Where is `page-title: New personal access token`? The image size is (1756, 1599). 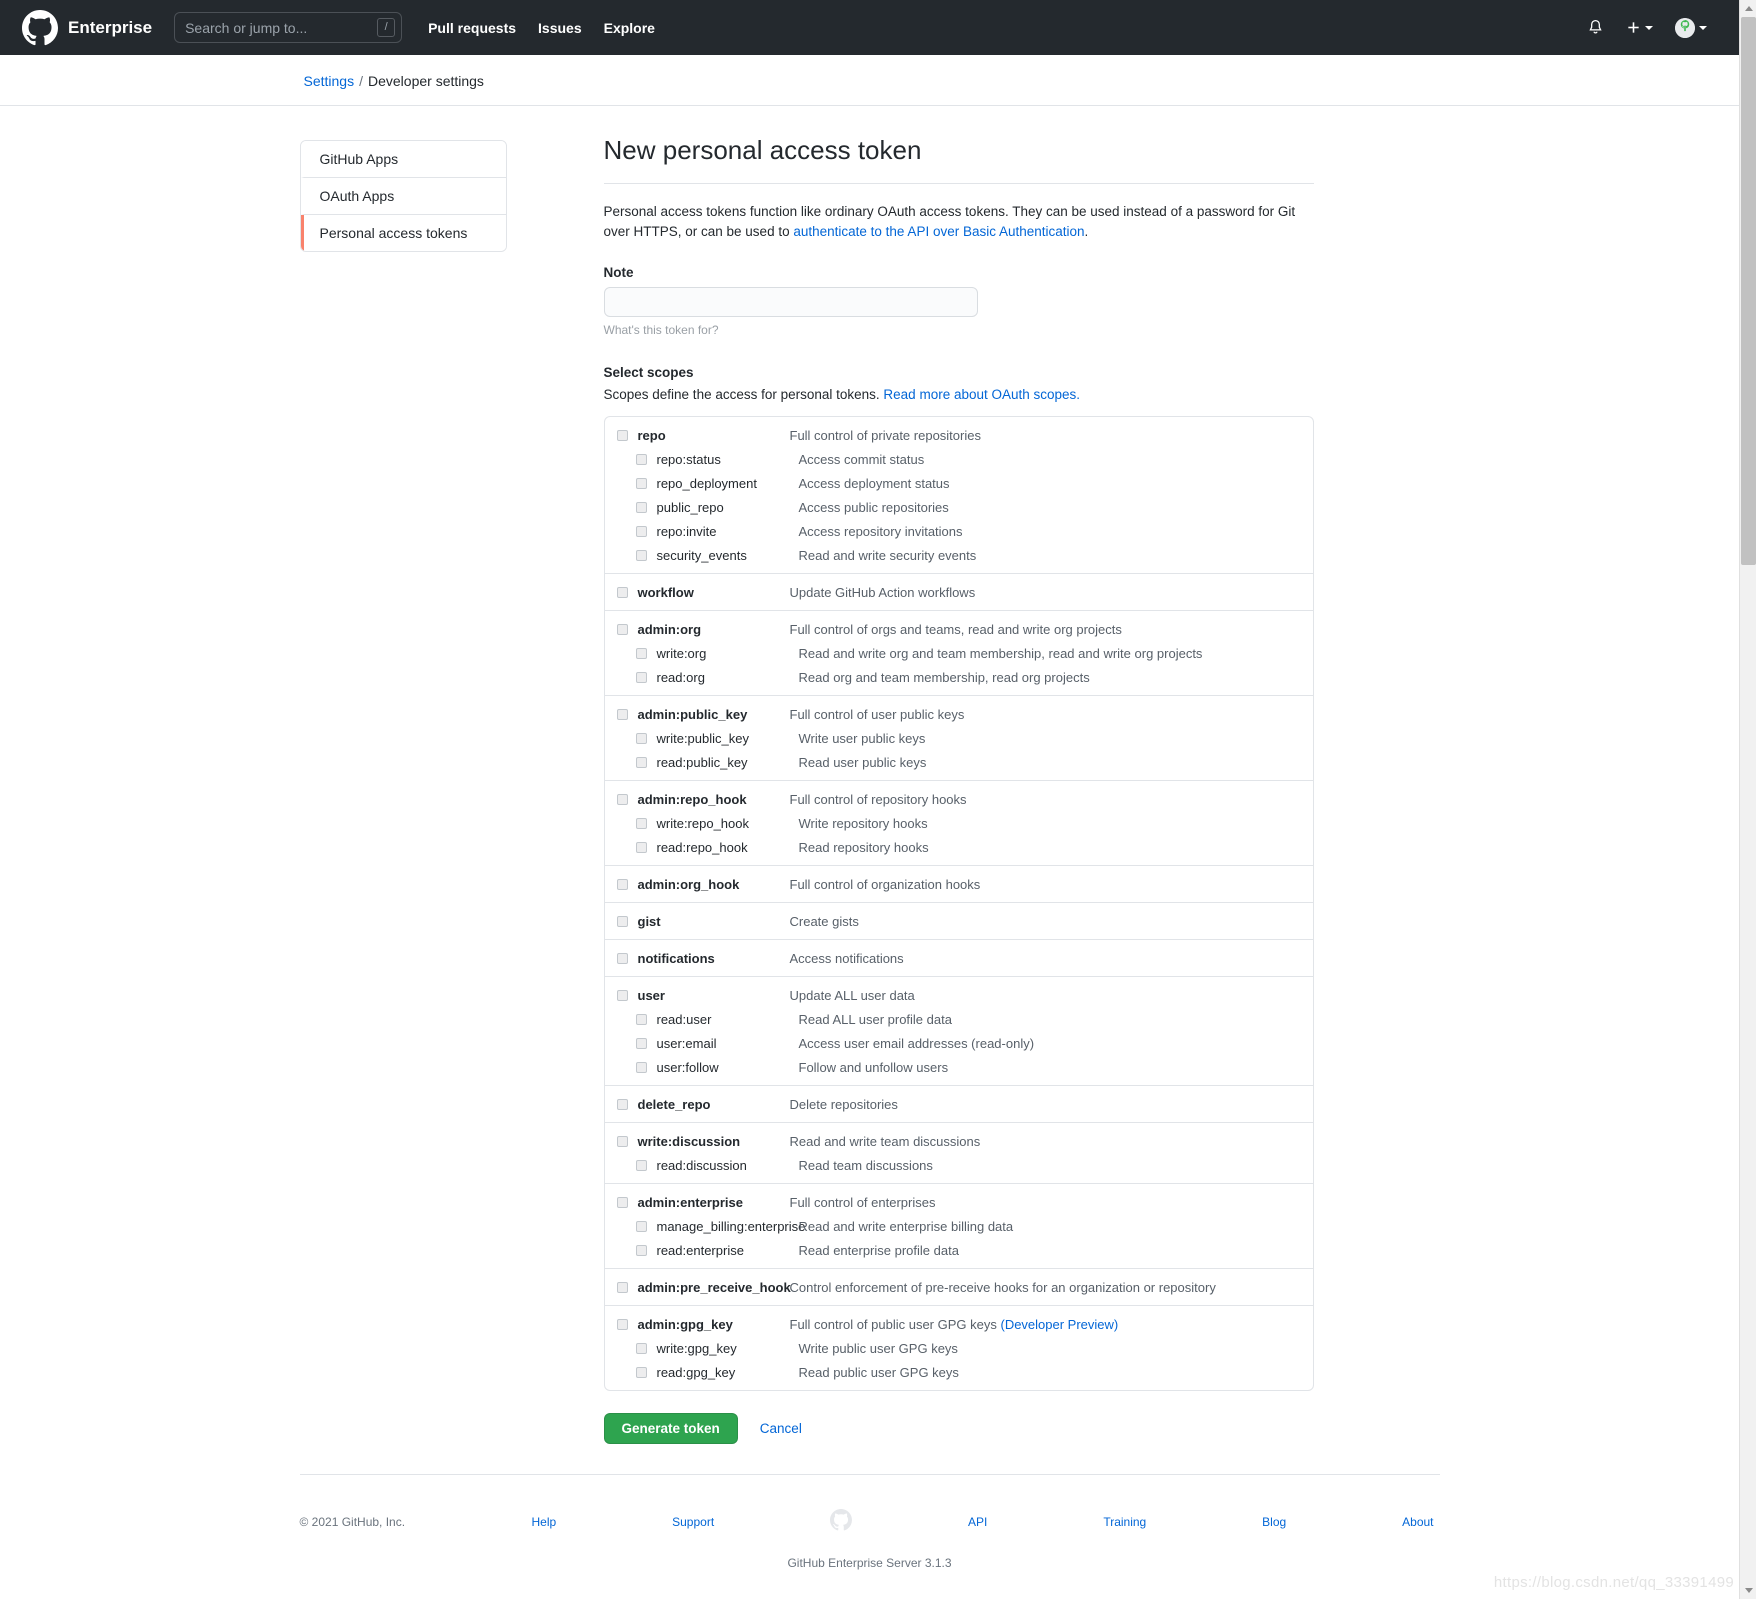
page-title: New personal access token is located at coordinates (762, 150).